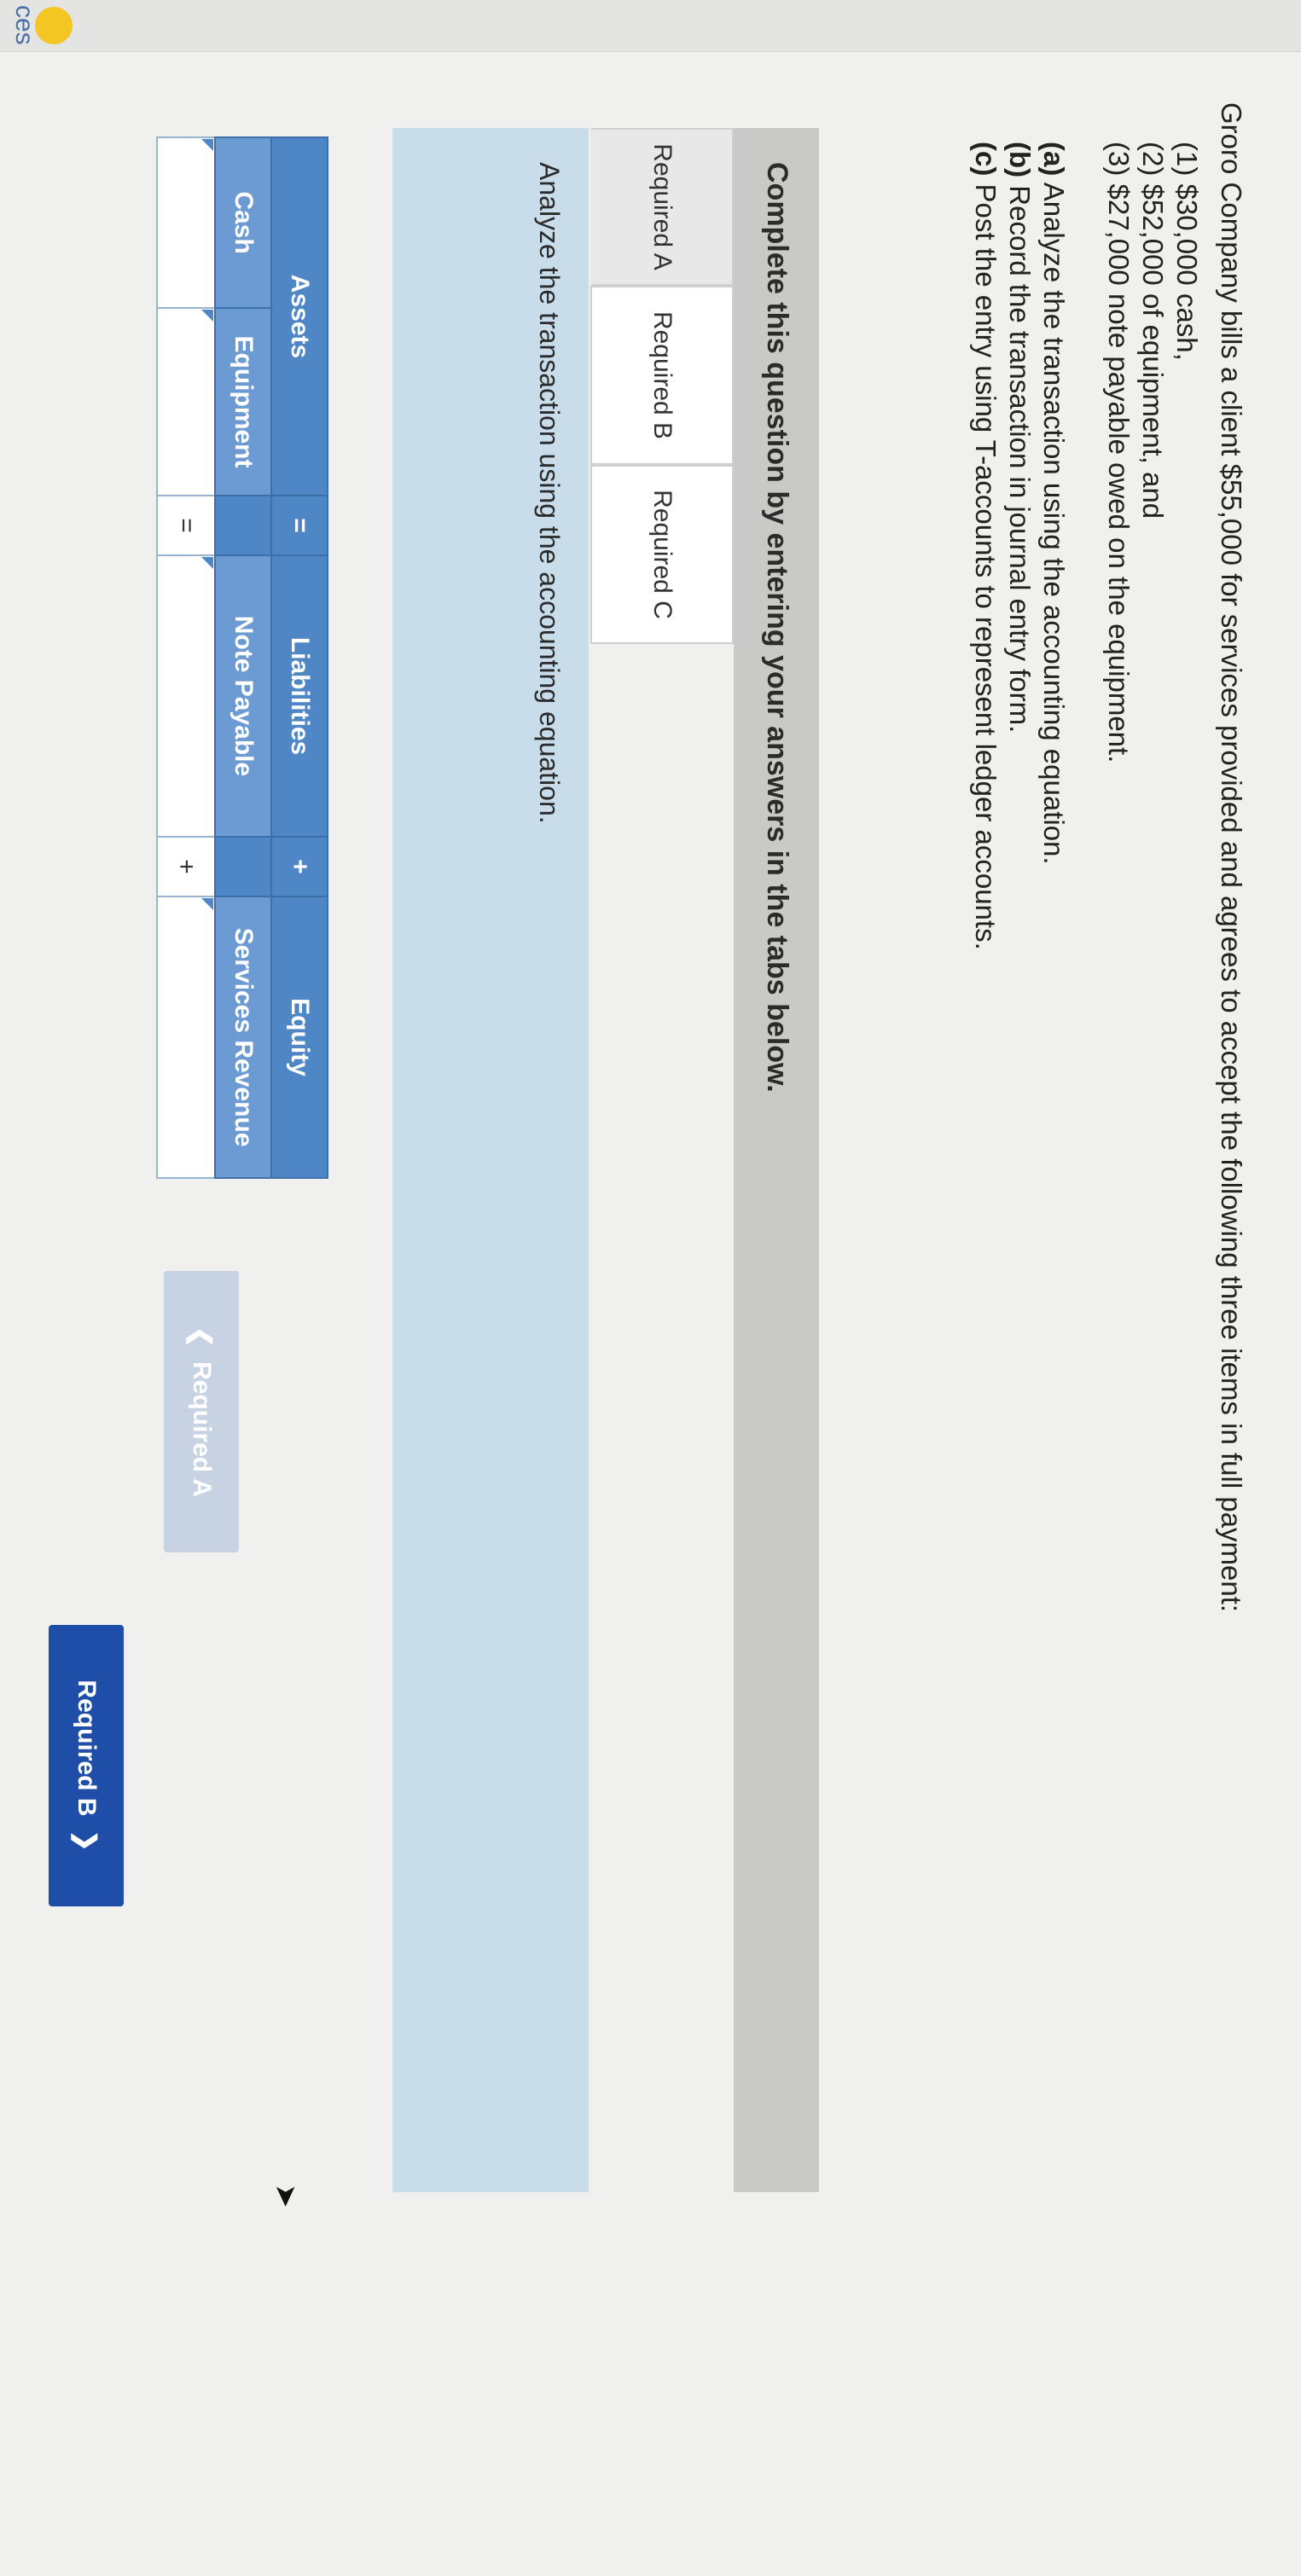 The height and width of the screenshot is (2576, 1301). What do you see at coordinates (54, 25) in the screenshot?
I see `edge-badge-icon` at bounding box center [54, 25].